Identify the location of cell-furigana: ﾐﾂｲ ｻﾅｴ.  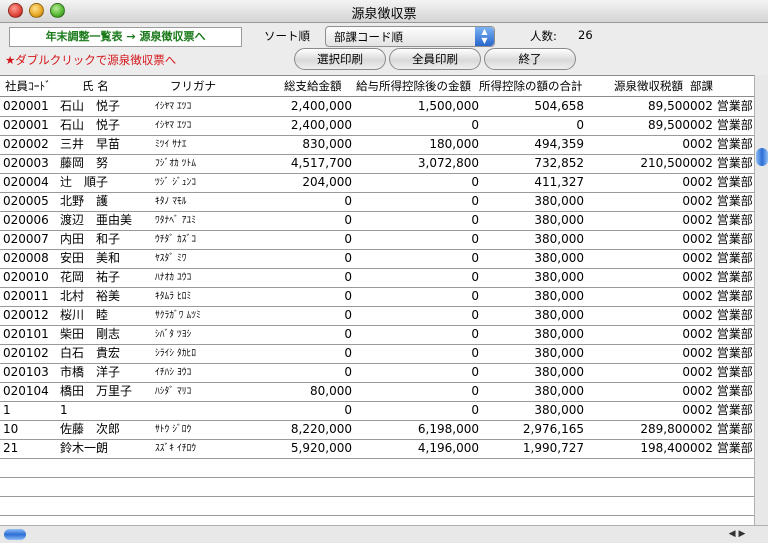
(171, 144).